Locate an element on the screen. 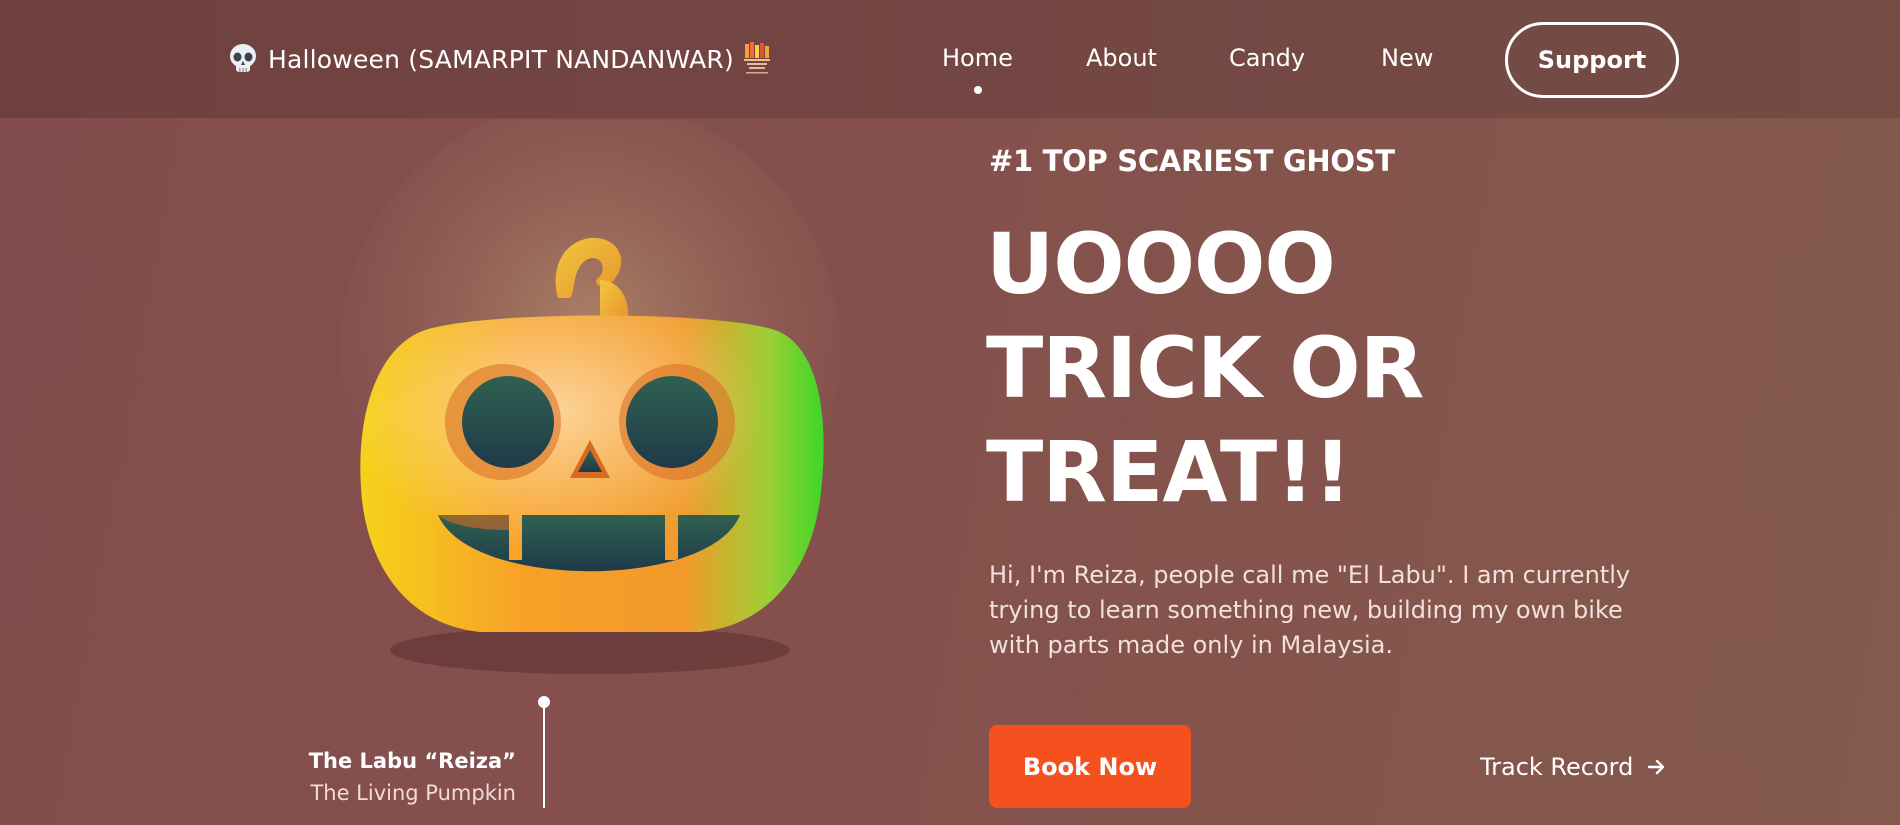 The image size is (1900, 825). track-record-link: Track Record is located at coordinates (1573, 767).